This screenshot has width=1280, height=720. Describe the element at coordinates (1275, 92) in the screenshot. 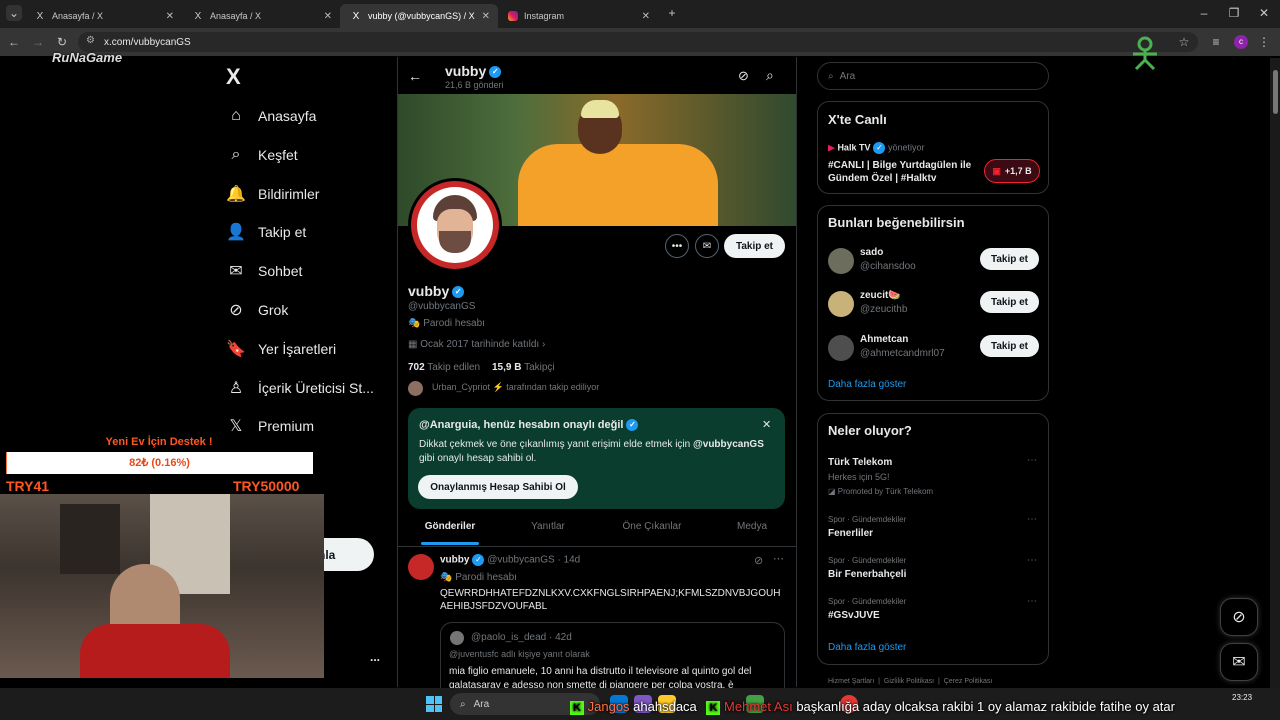

I see `scrollbar-thumb` at that location.